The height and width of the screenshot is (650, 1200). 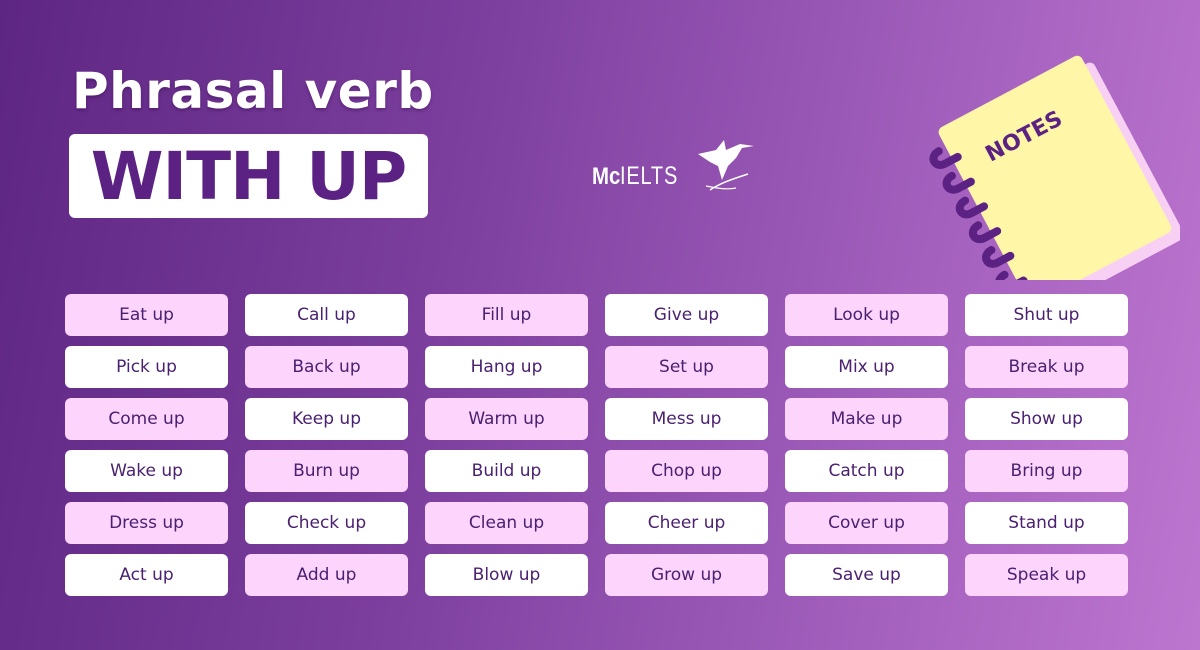 I want to click on phrasal-verb-card: Add up, so click(x=326, y=575).